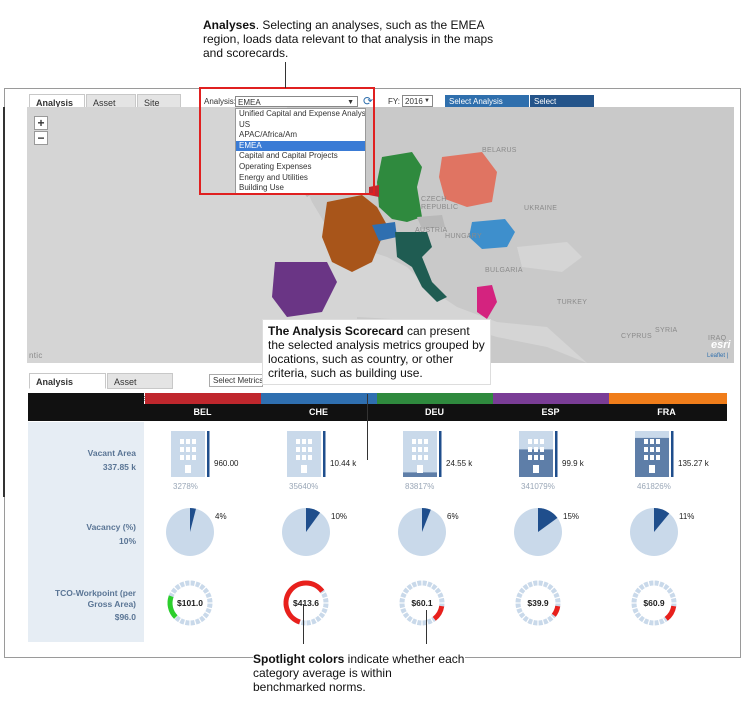 The height and width of the screenshot is (710, 743). I want to click on fy-select-value: 2016, so click(414, 101).